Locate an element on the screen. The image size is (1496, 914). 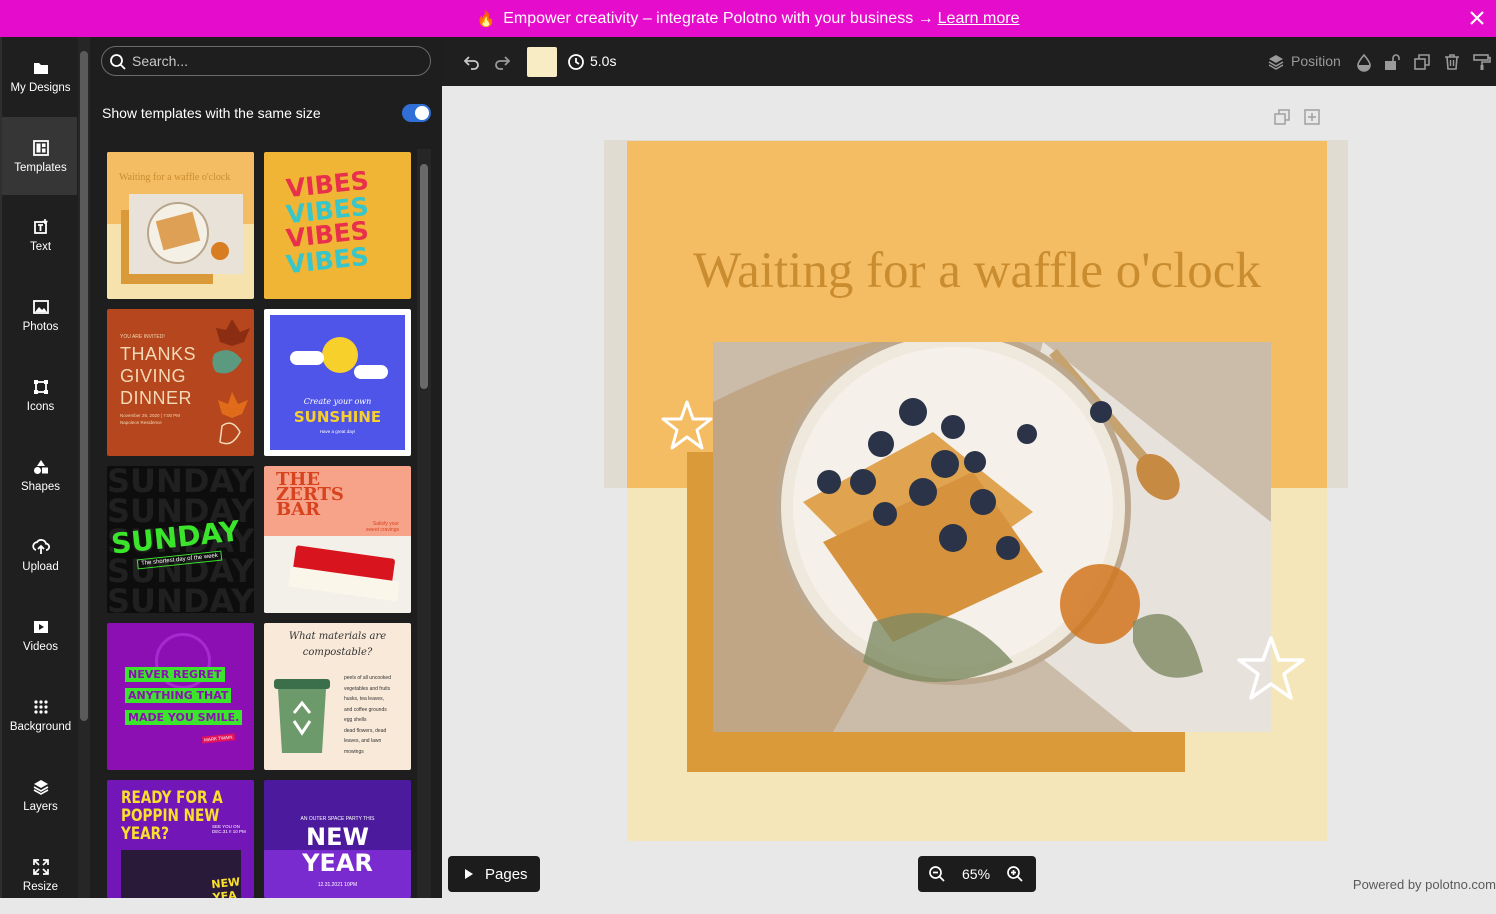
pages-button: Pages is located at coordinates (494, 874).